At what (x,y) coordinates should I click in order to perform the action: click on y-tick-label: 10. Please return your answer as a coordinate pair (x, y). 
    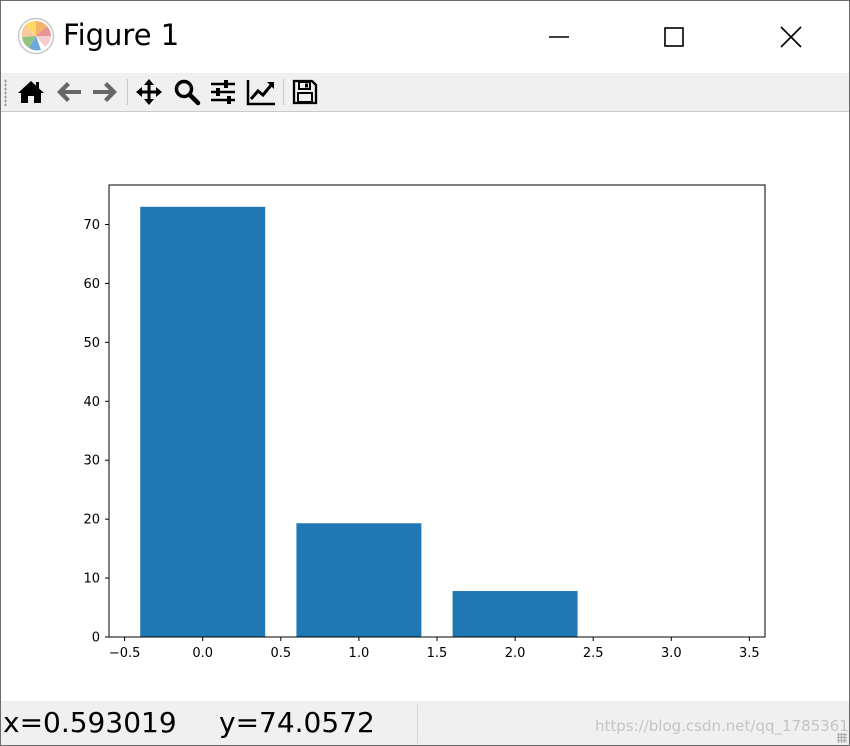
    Looking at the image, I should click on (91, 579).